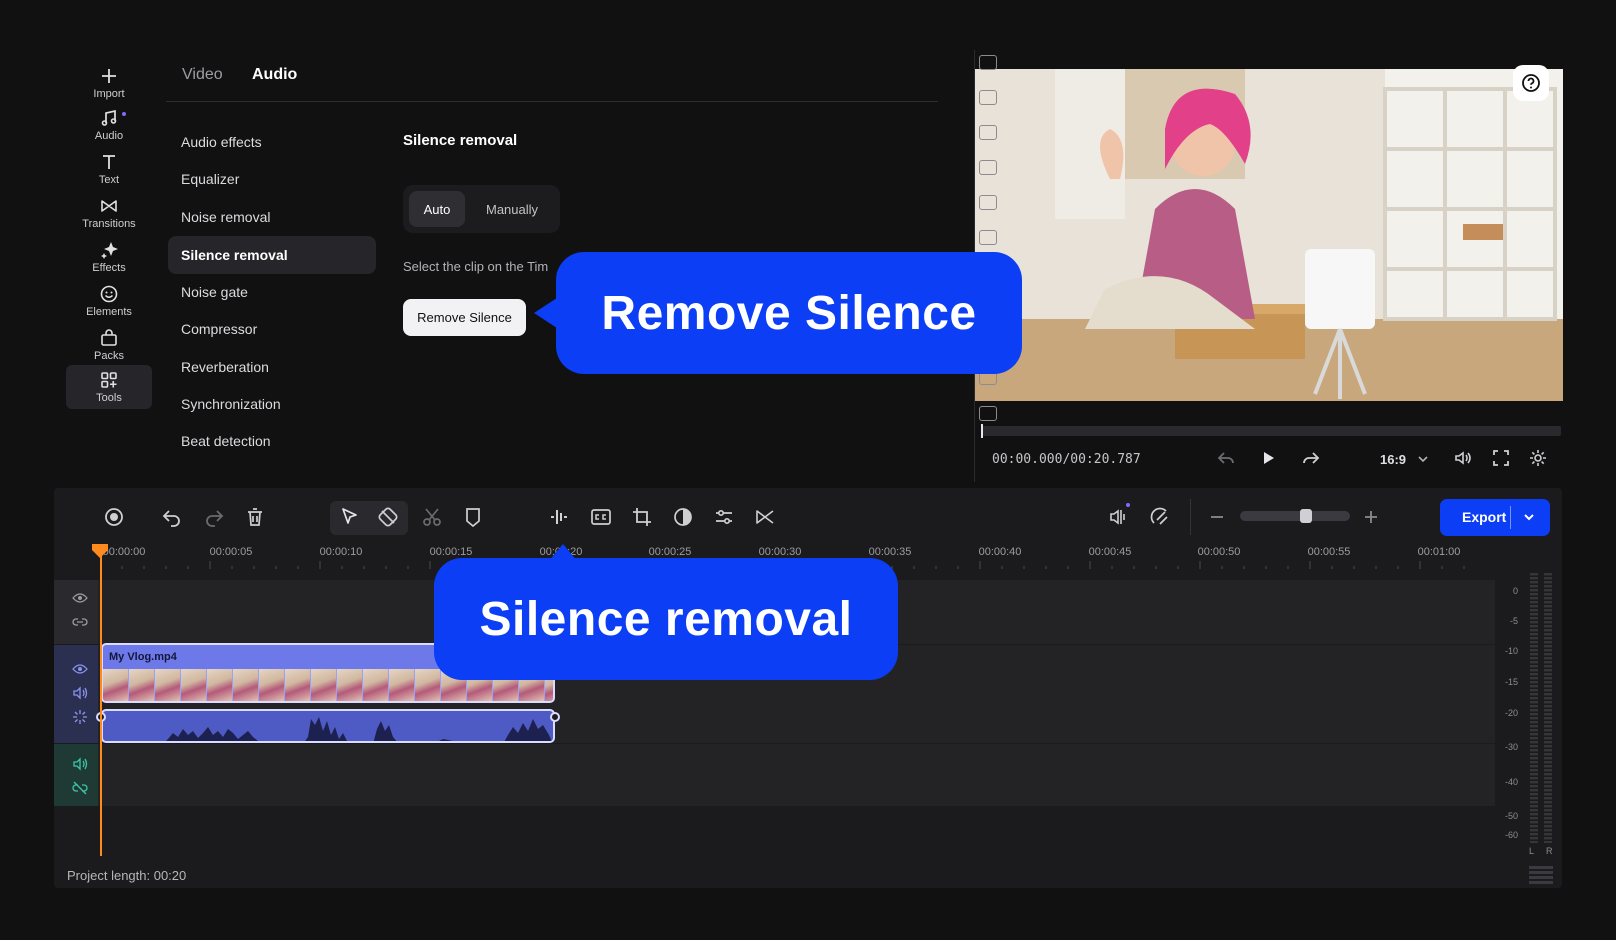  What do you see at coordinates (109, 206) in the screenshot?
I see `bowtie-icon` at bounding box center [109, 206].